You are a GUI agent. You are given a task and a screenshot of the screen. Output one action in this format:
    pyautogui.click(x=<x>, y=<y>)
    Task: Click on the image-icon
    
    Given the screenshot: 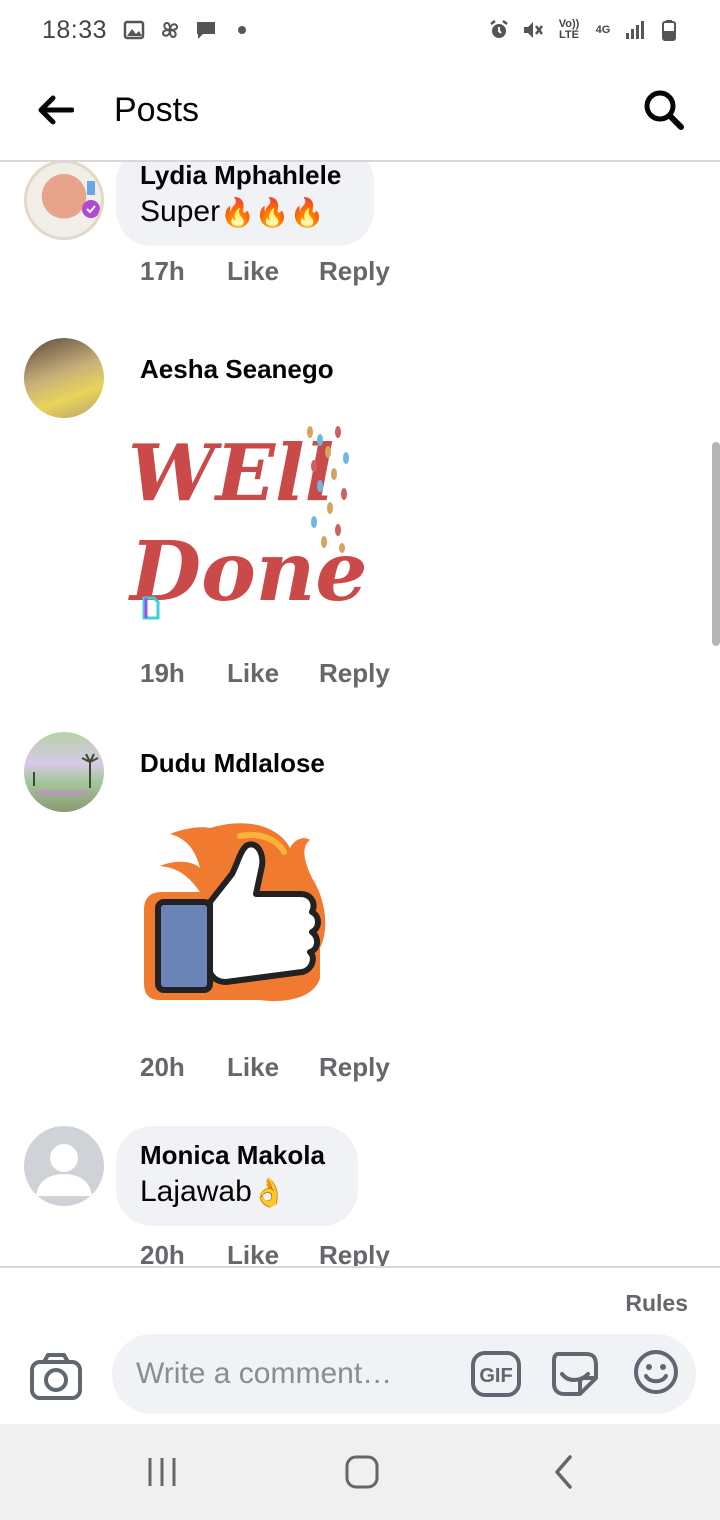 What is the action you would take?
    pyautogui.click(x=134, y=30)
    